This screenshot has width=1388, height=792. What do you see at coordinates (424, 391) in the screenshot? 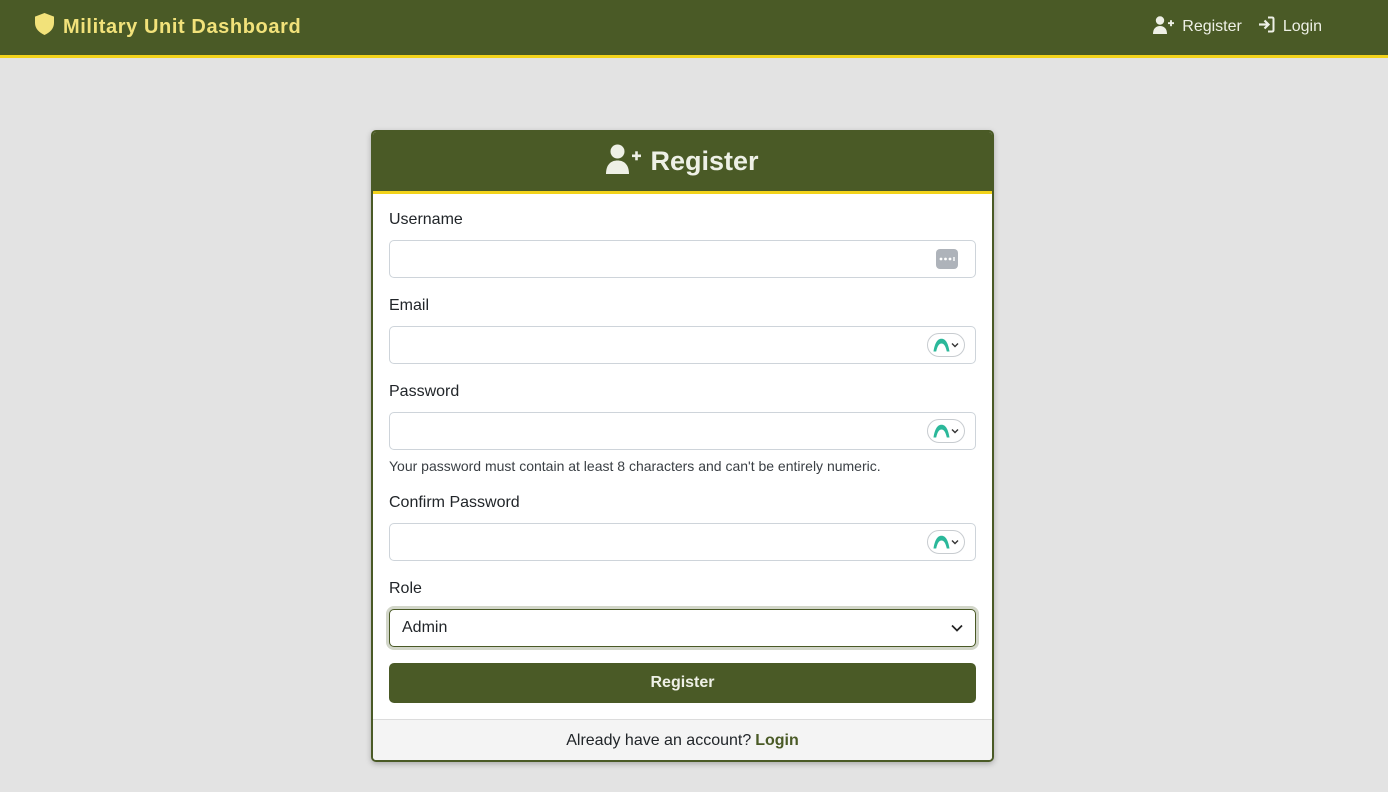
I see `password-label: Password` at bounding box center [424, 391].